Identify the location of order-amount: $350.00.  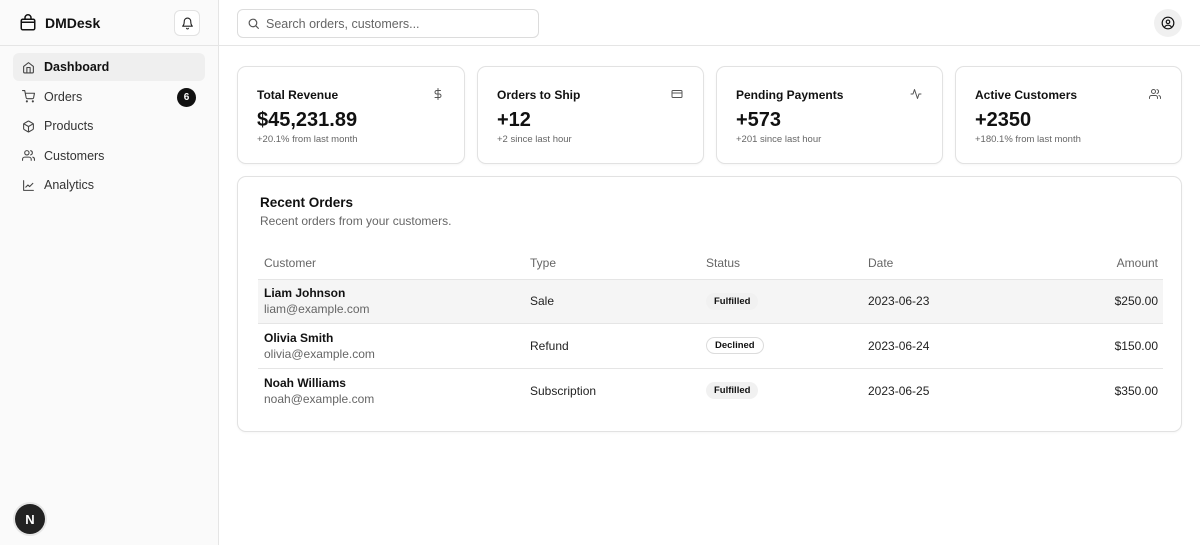
(1136, 390).